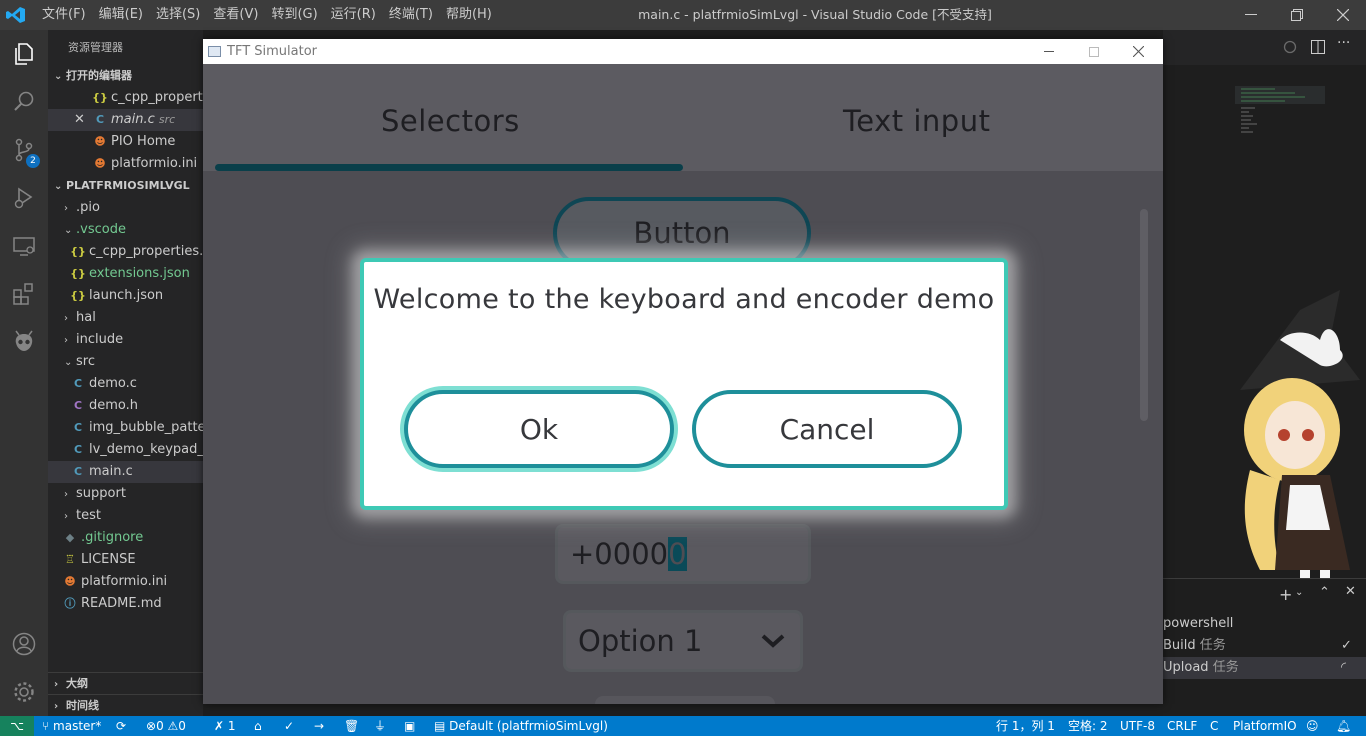 Image resolution: width=1366 pixels, height=736 pixels. What do you see at coordinates (683, 641) in the screenshot?
I see `dropdown: Option 1` at bounding box center [683, 641].